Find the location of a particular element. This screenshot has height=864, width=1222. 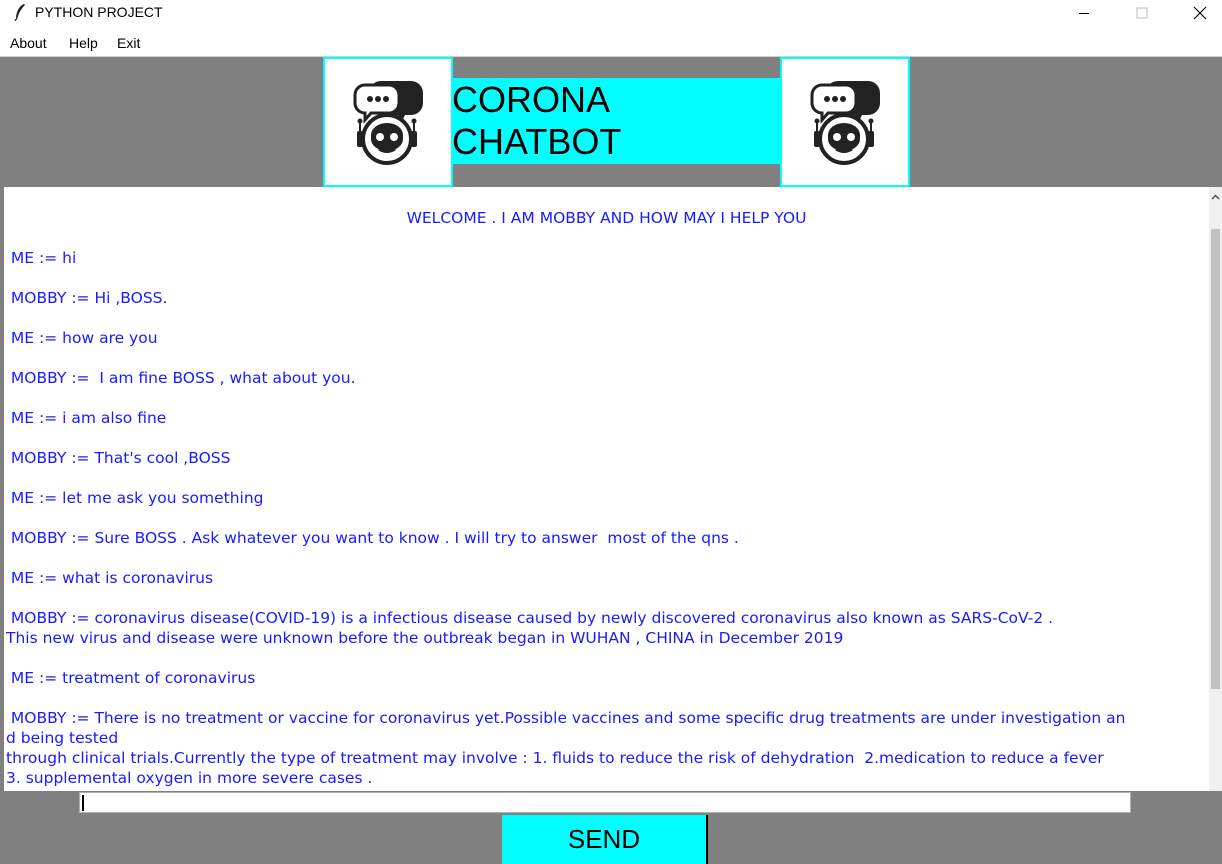

scroll-up-button is located at coordinates (1215, 197).